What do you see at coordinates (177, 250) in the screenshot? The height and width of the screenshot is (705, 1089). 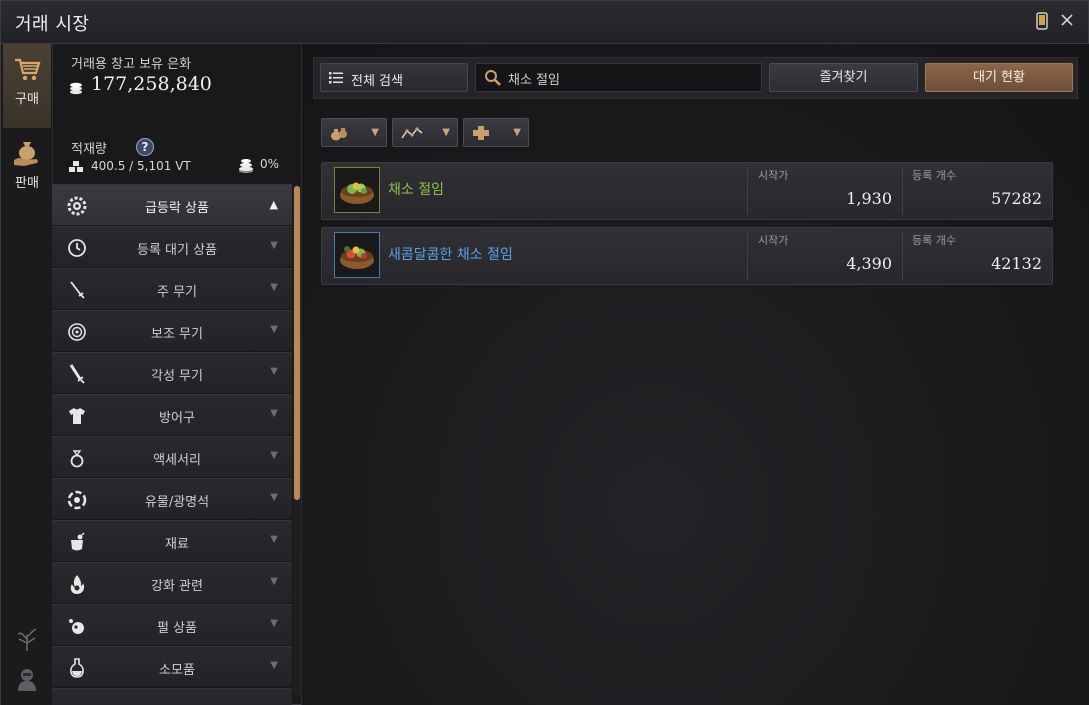 I see `category-label: 등록 대기 상품` at bounding box center [177, 250].